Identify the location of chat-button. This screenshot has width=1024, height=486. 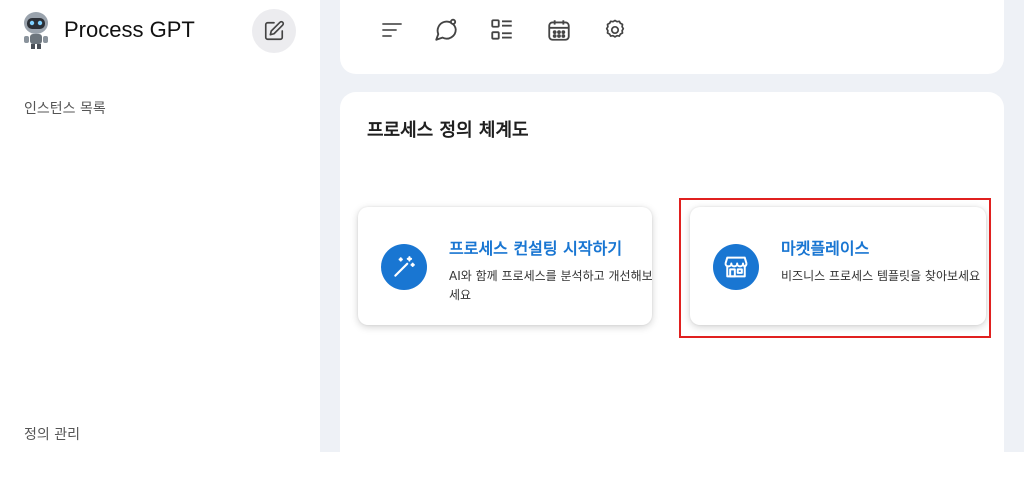
(446, 30).